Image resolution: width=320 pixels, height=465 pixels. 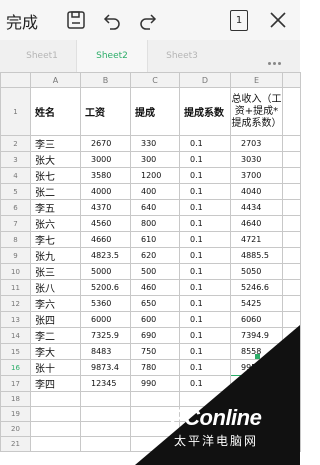 I want to click on watermark-logo: PConline, so click(x=216, y=417).